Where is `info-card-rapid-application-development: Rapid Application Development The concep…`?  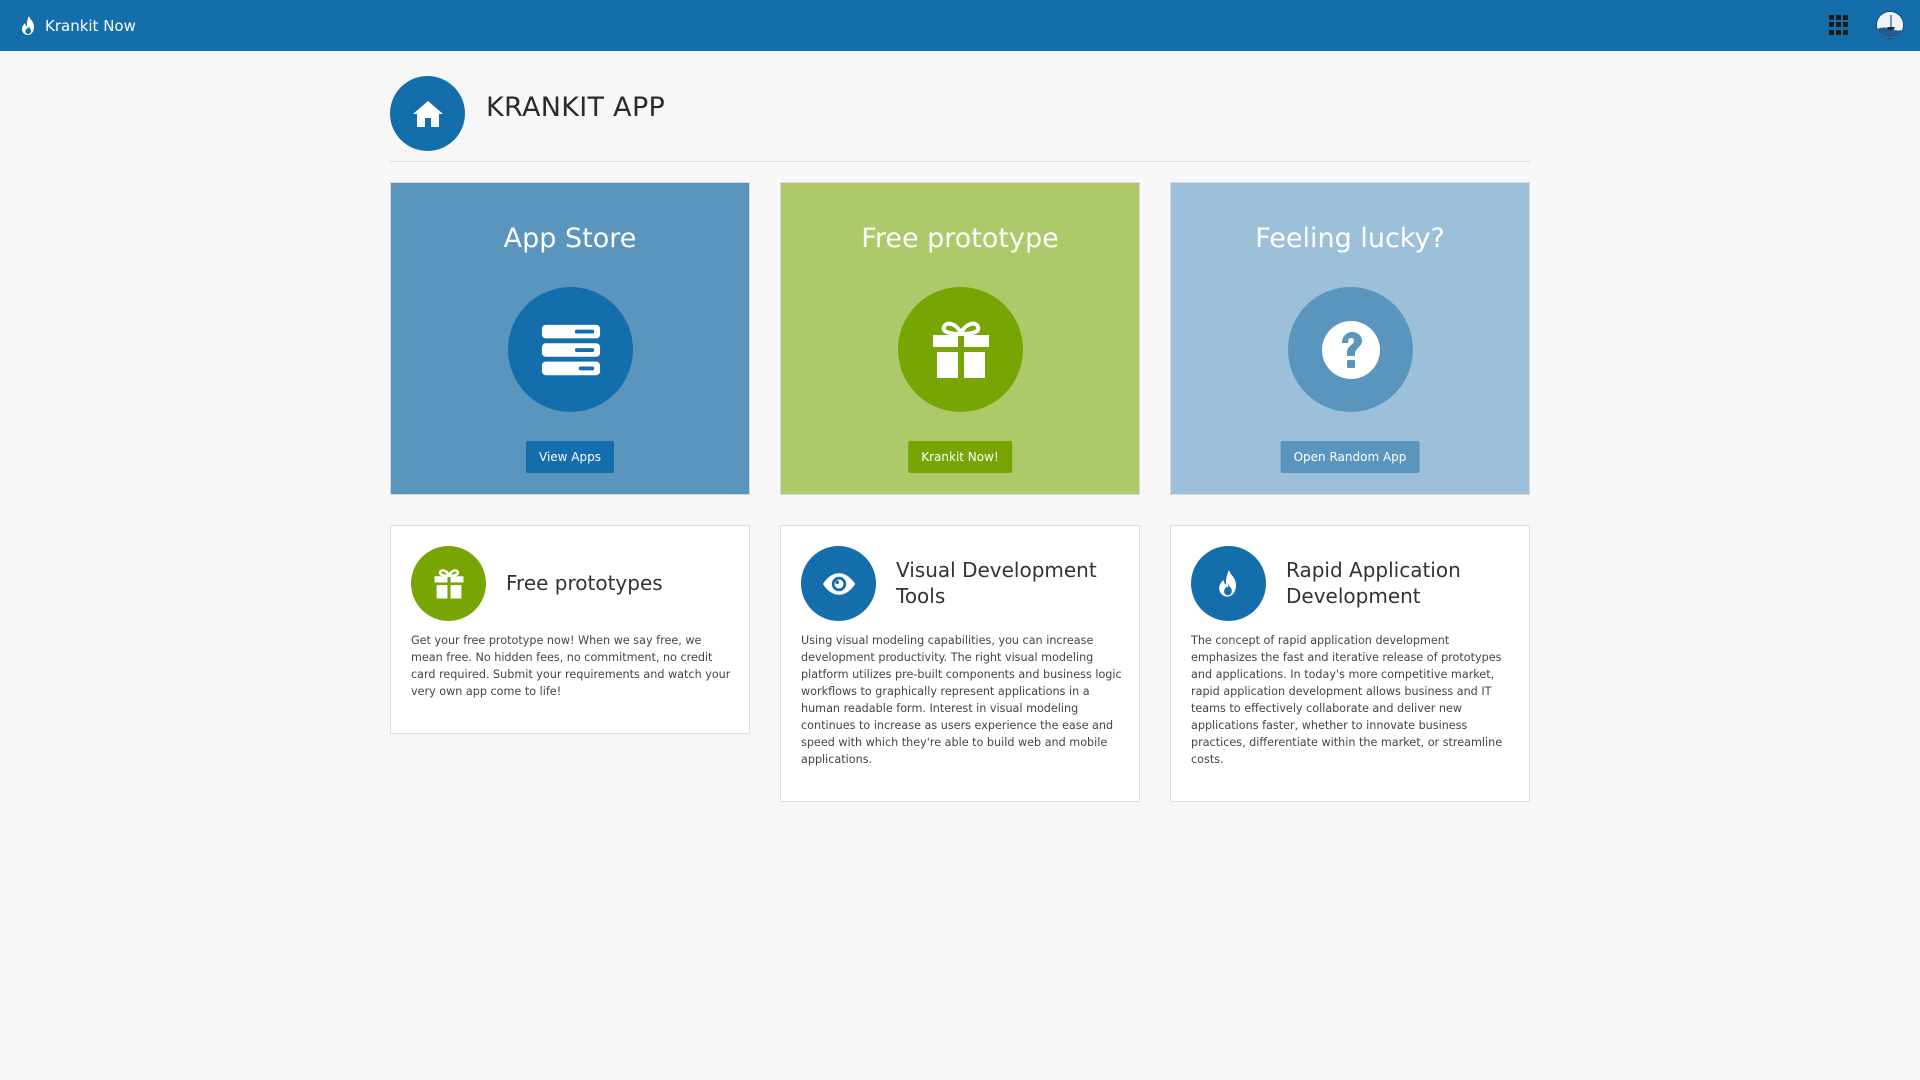 info-card-rapid-application-development: Rapid Application Development The concep… is located at coordinates (1350, 663).